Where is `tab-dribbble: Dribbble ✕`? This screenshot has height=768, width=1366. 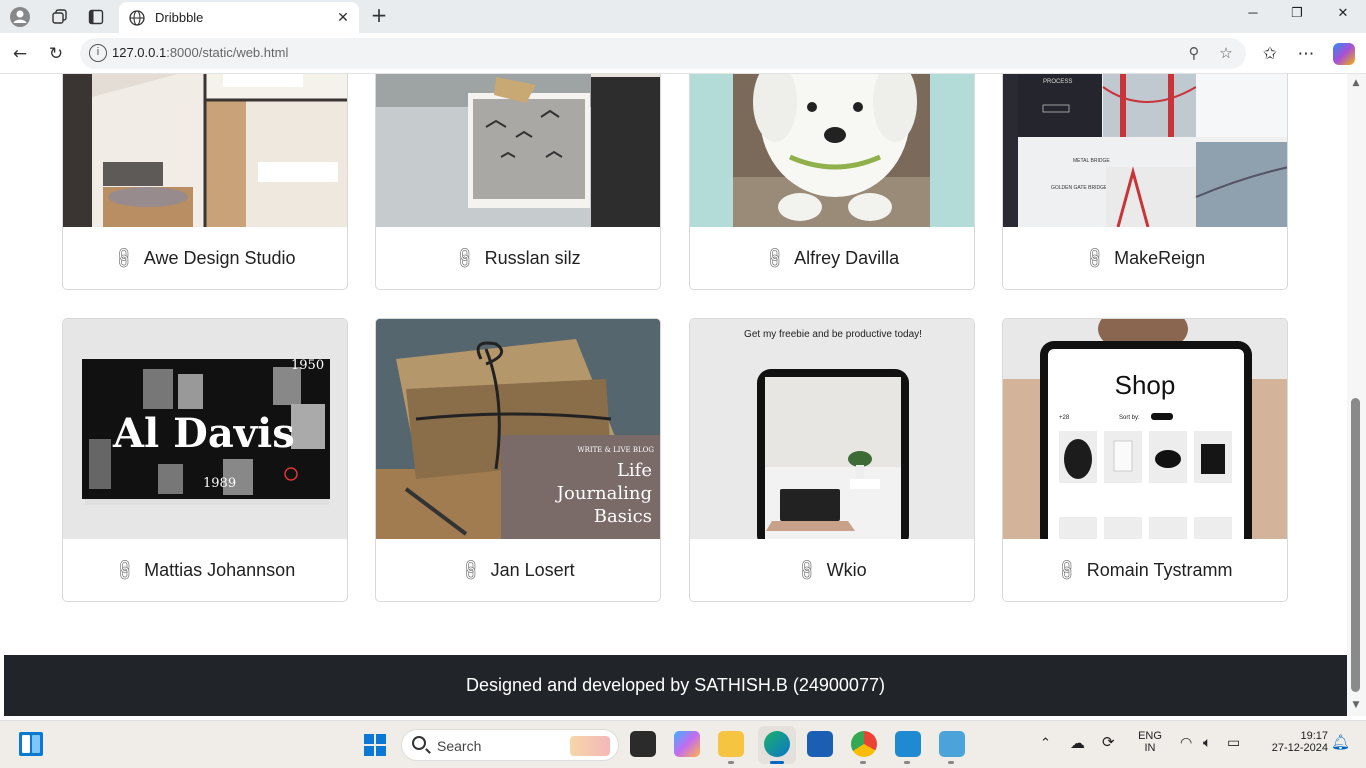
tab-dribbble: Dribbble ✕ is located at coordinates (239, 17).